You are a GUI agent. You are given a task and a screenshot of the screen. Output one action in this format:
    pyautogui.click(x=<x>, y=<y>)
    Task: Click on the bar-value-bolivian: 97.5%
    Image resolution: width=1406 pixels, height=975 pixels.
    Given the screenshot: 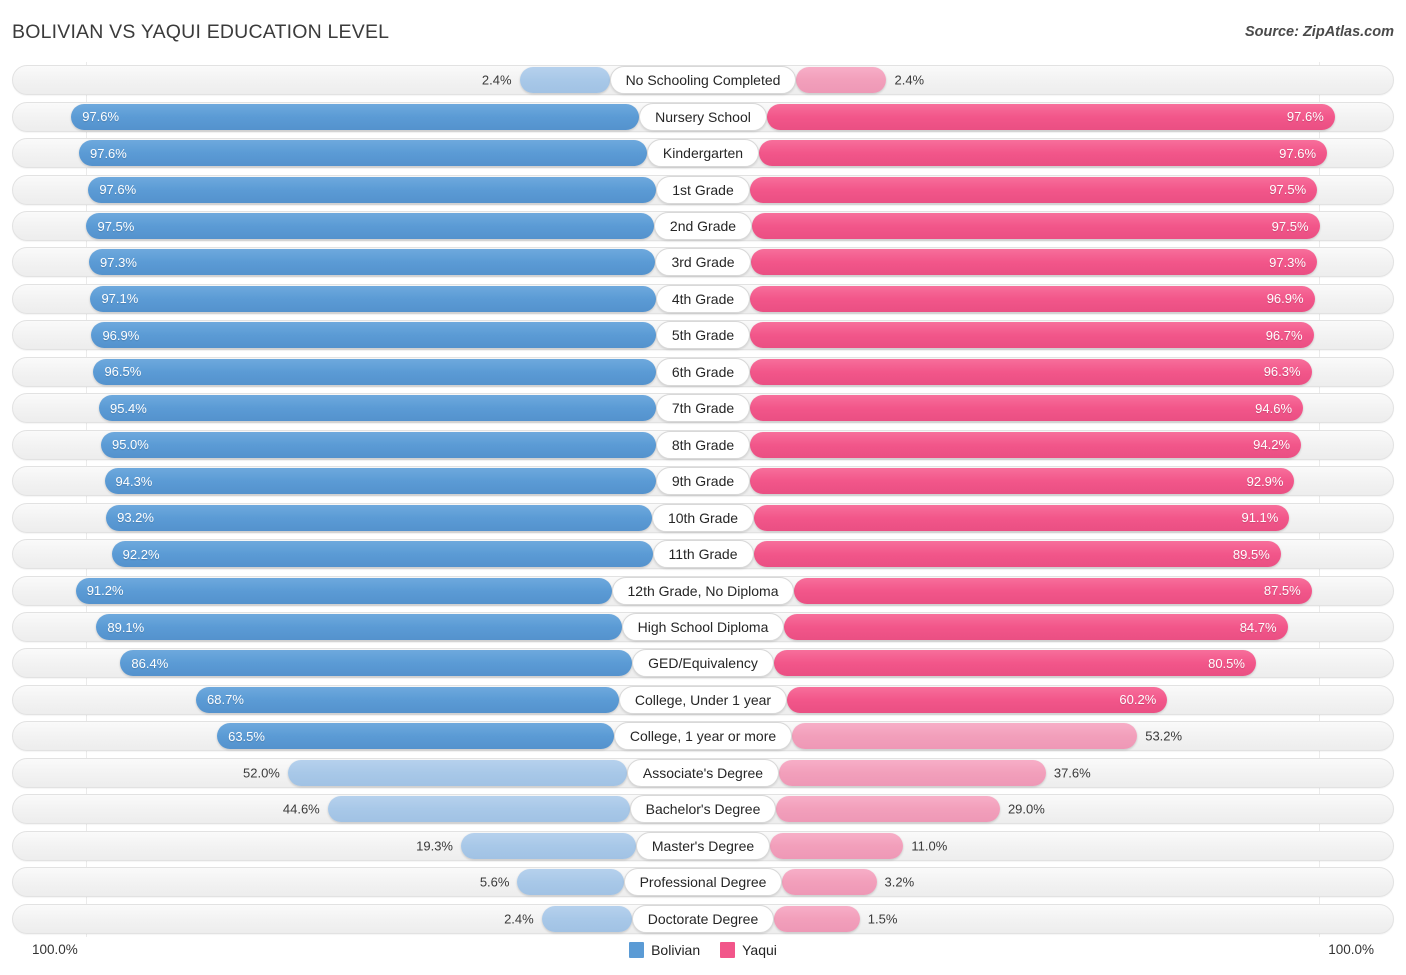 What is the action you would take?
    pyautogui.click(x=116, y=226)
    